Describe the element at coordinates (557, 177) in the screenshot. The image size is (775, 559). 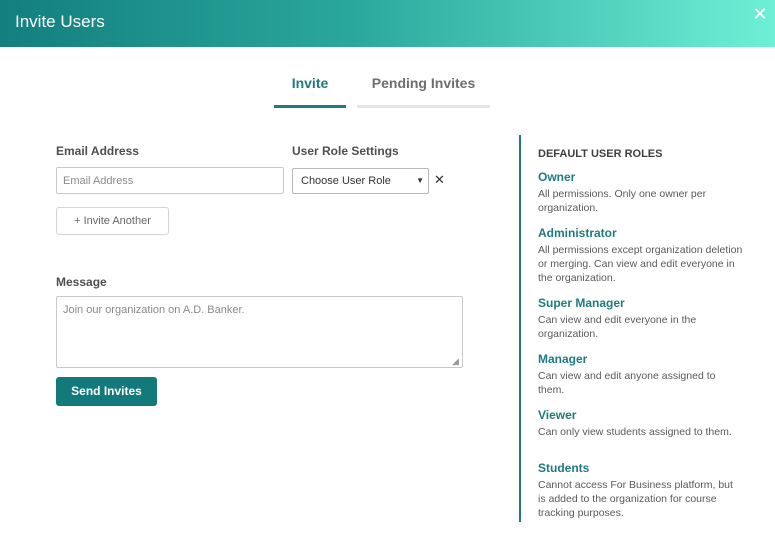
I see `role-name: Owner` at that location.